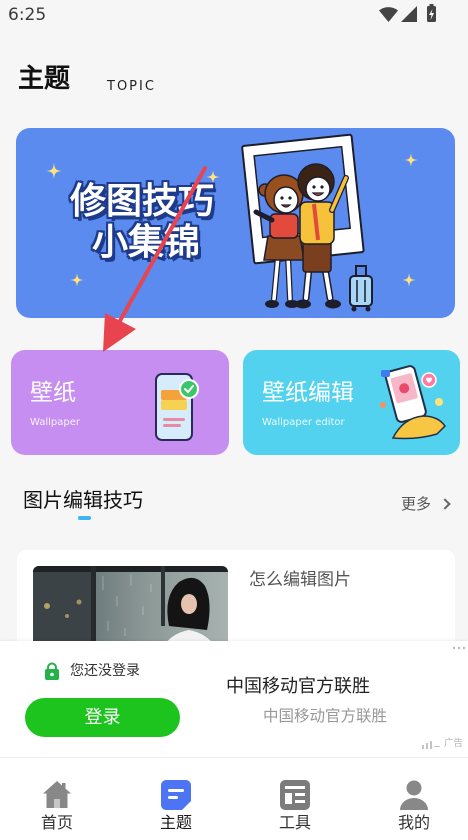  Describe the element at coordinates (414, 795) in the screenshot. I see `profile-icon` at that location.